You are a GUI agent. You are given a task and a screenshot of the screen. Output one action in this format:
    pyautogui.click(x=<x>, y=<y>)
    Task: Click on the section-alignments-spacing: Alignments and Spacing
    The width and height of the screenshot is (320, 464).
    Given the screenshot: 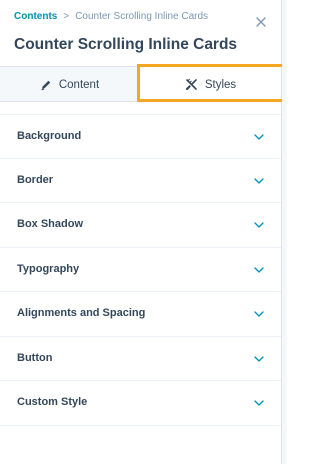 What is the action you would take?
    pyautogui.click(x=140, y=314)
    